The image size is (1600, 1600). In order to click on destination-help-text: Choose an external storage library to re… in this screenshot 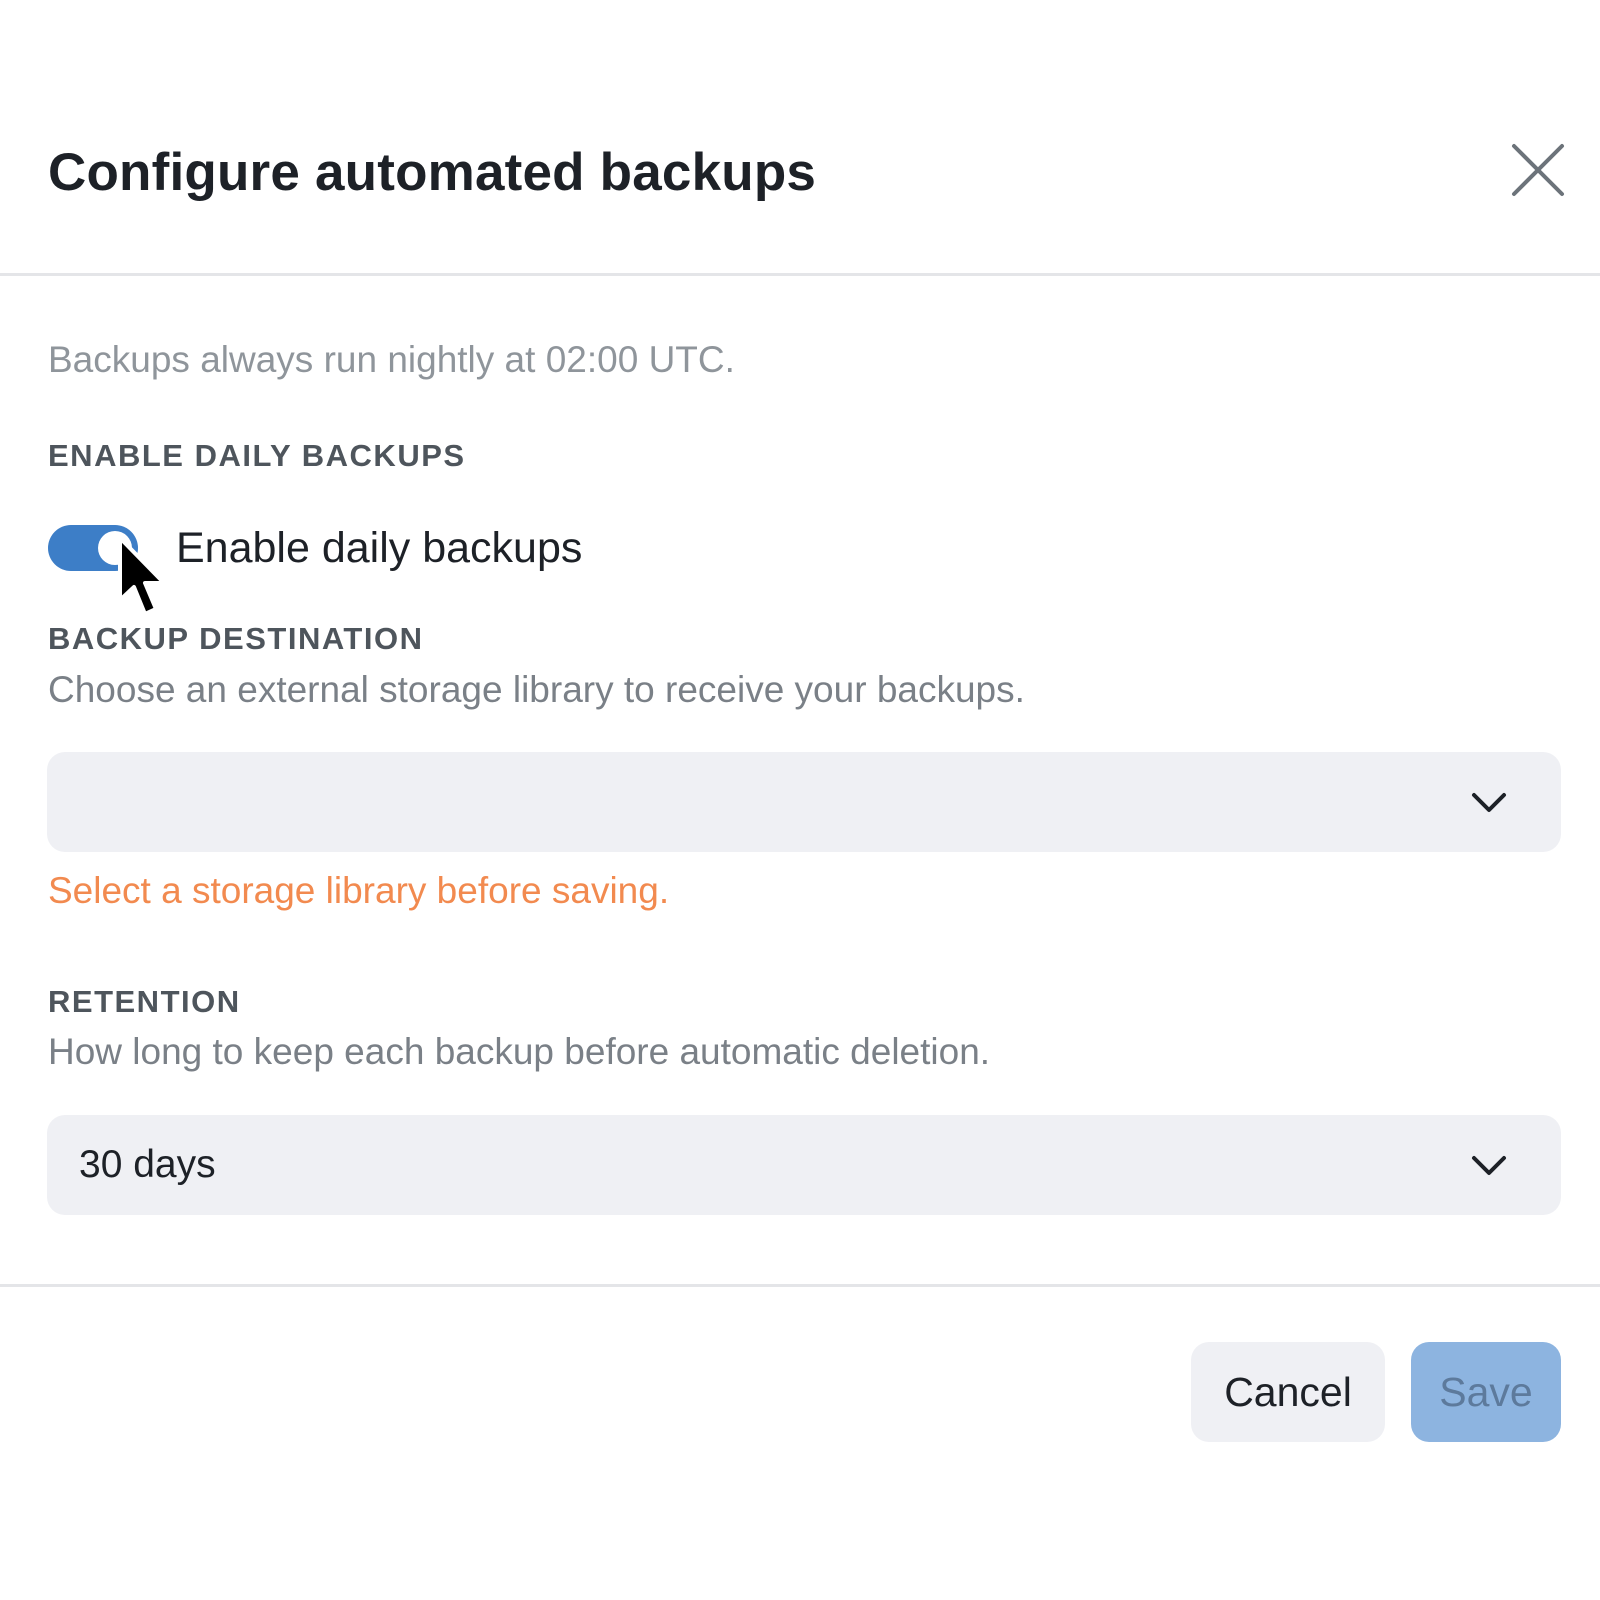, I will do `click(536, 689)`.